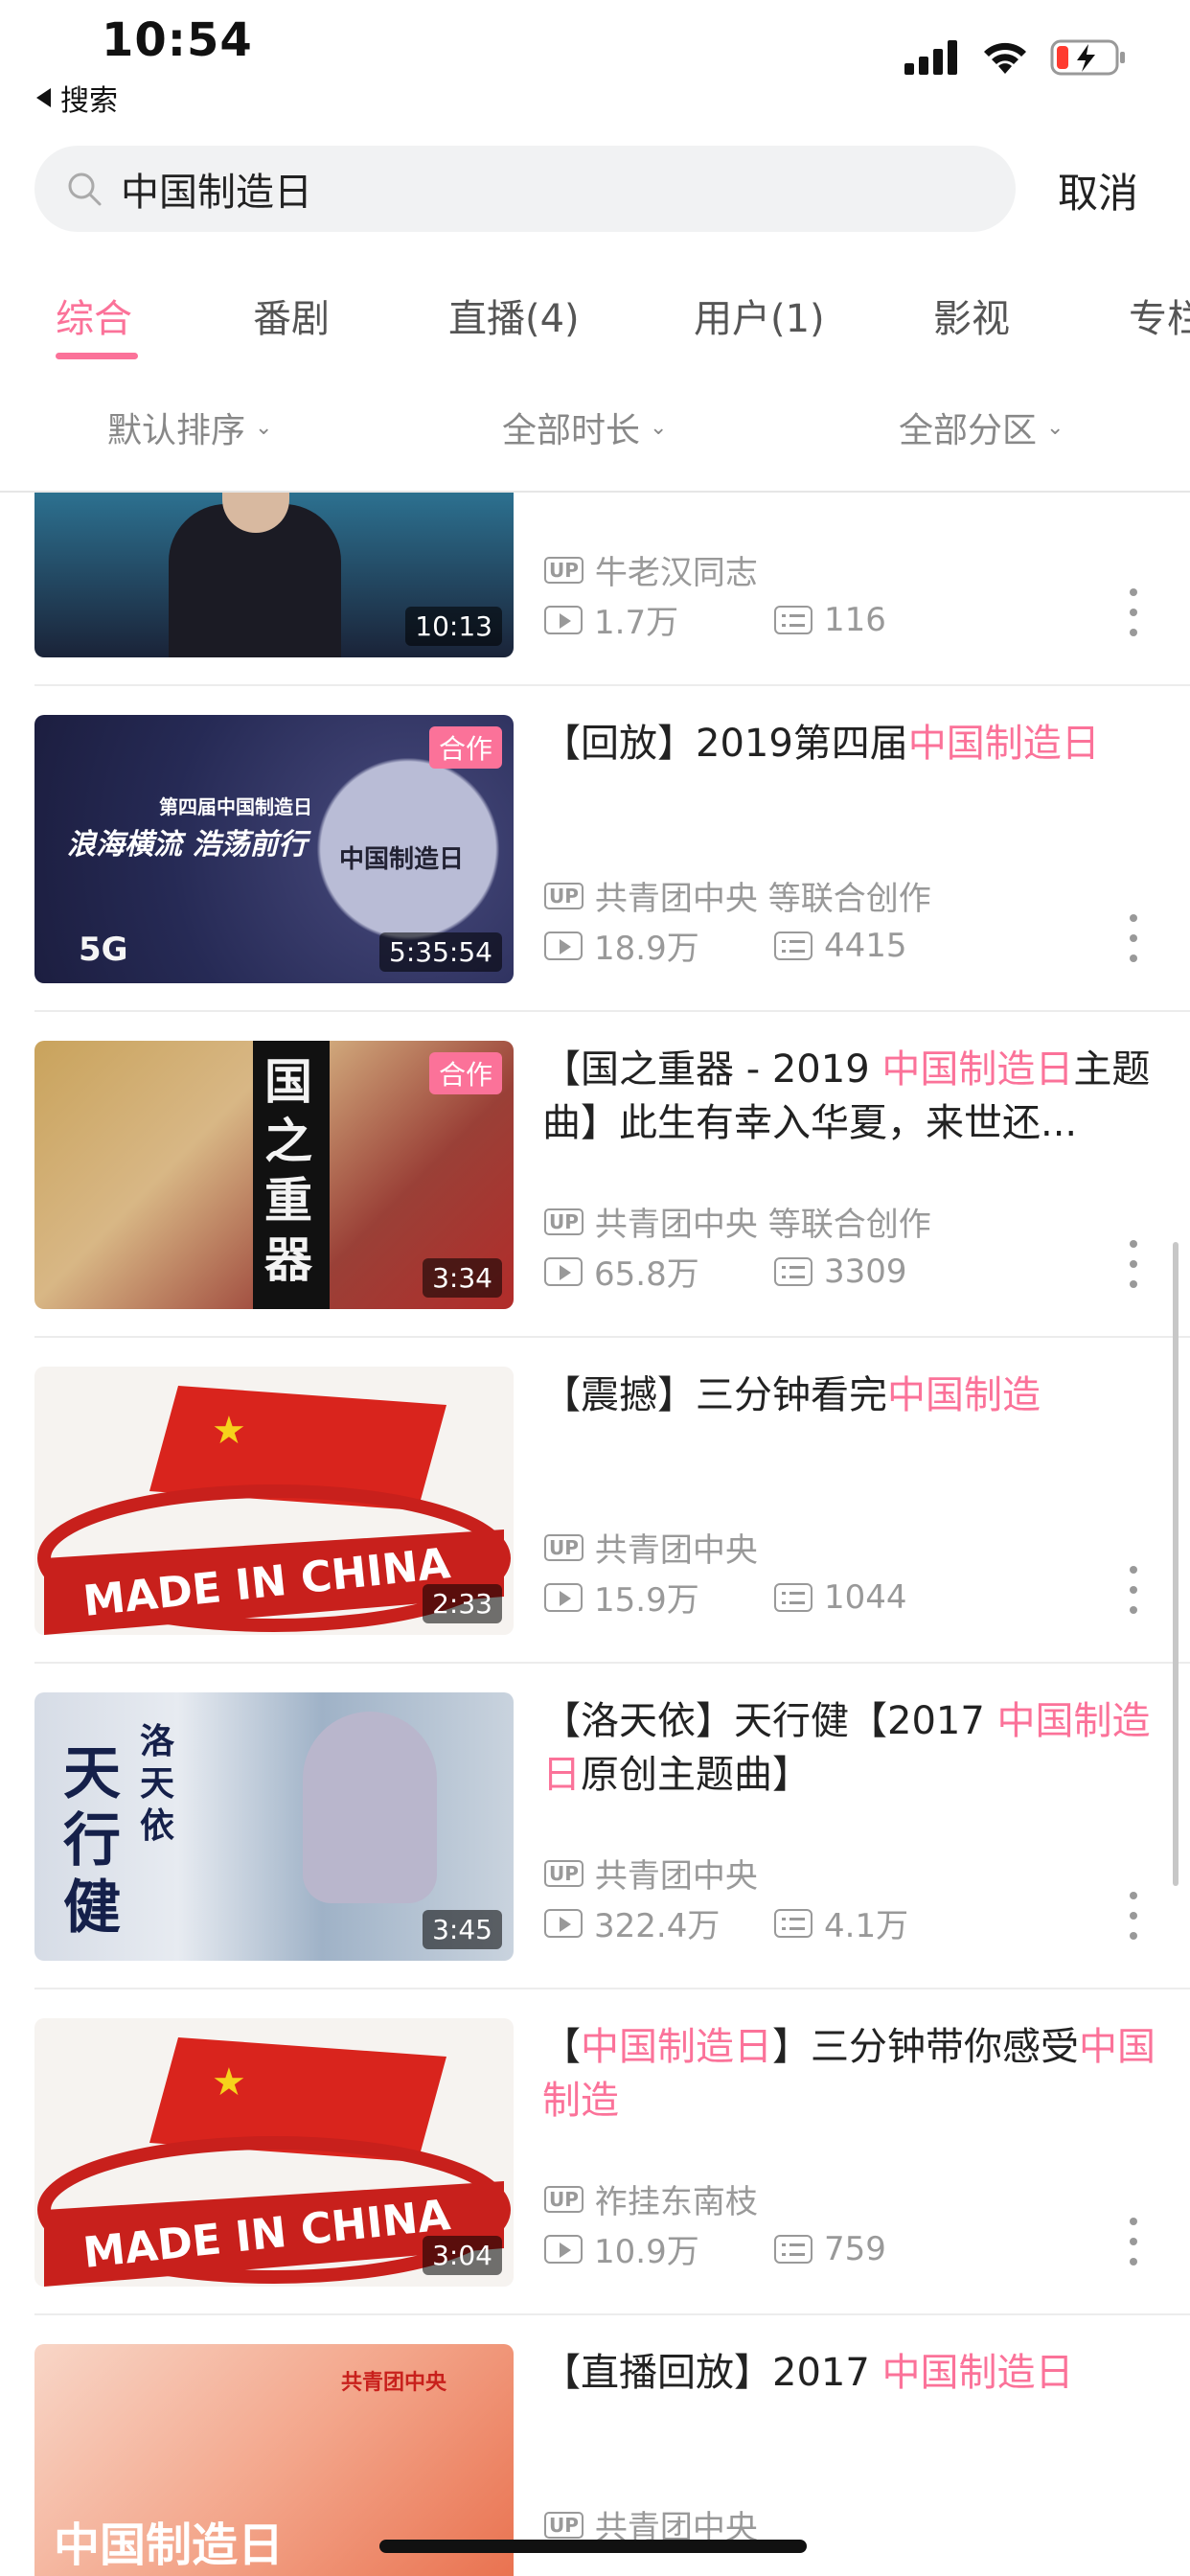 The width and height of the screenshot is (1190, 2576). I want to click on list-item: 10:13 UP 牛老汉同志 1.7万 116, so click(595, 589).